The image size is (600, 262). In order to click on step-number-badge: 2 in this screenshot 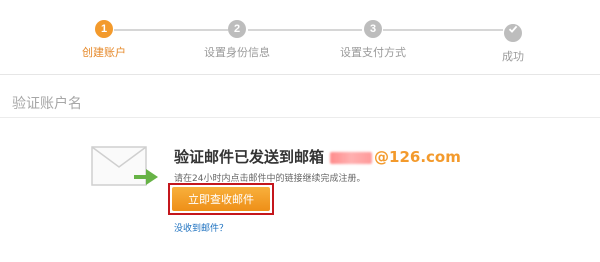, I will do `click(237, 29)`.